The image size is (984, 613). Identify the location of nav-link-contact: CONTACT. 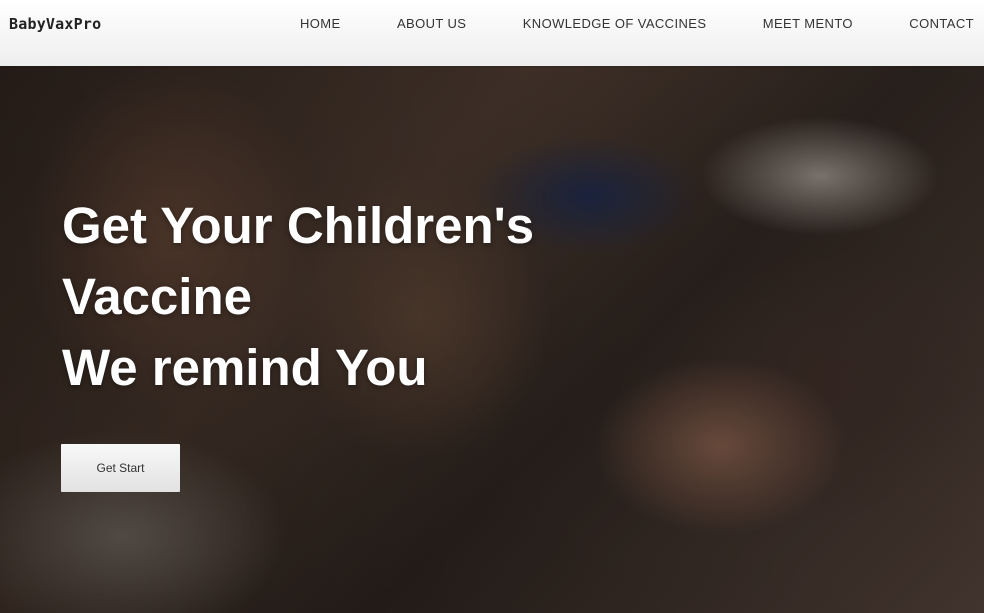
(941, 23).